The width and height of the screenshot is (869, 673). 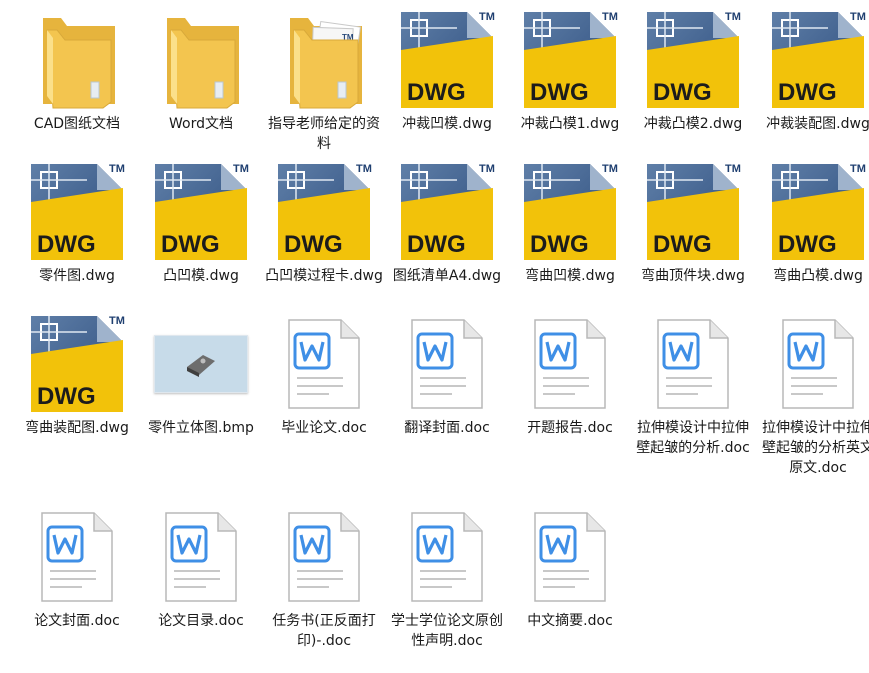 I want to click on file-name-label: 论文目录.doc, so click(x=201, y=621).